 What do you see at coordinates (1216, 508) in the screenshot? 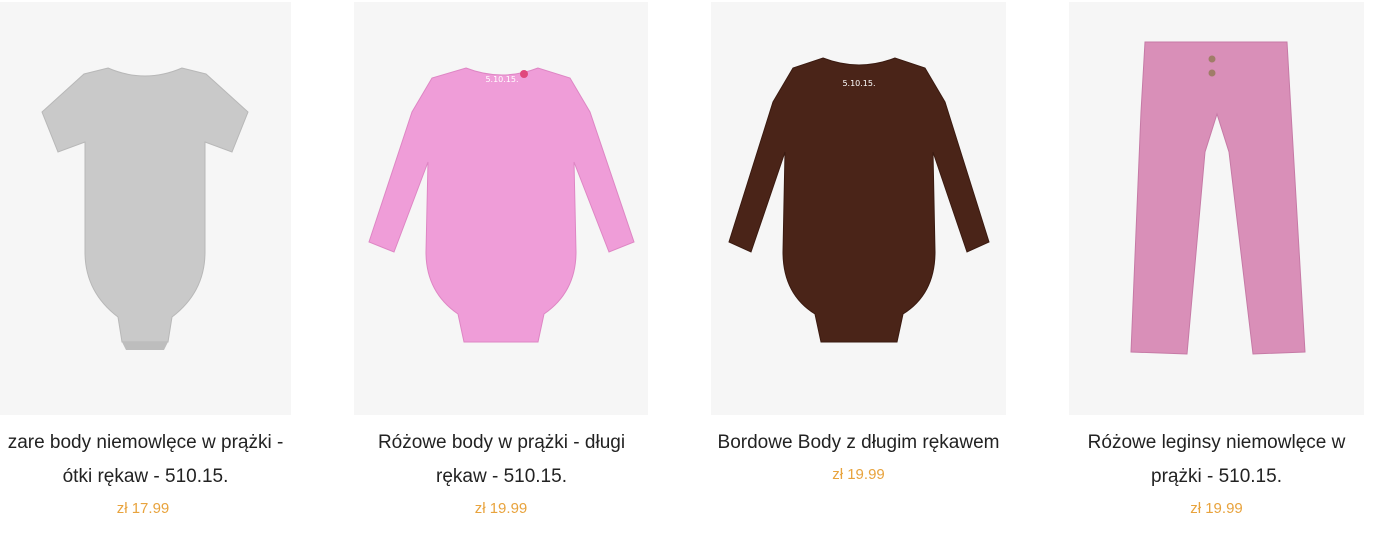
I see `product-price-4: zł 19.99` at bounding box center [1216, 508].